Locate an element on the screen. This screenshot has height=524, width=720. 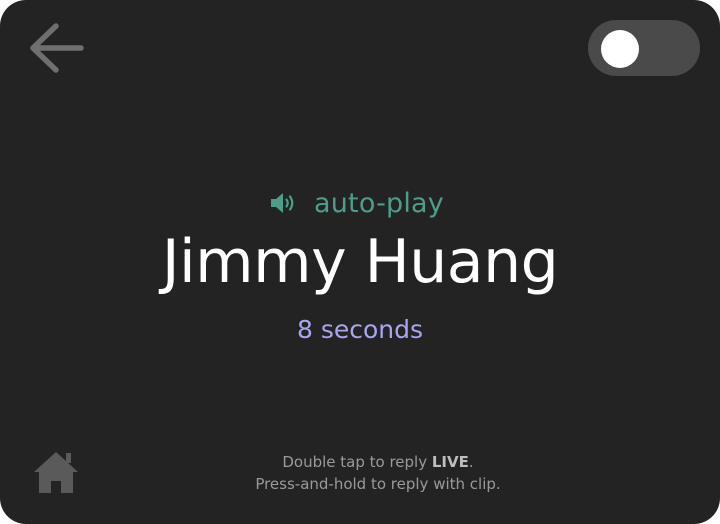
live-keyword: LIVE is located at coordinates (450, 462).